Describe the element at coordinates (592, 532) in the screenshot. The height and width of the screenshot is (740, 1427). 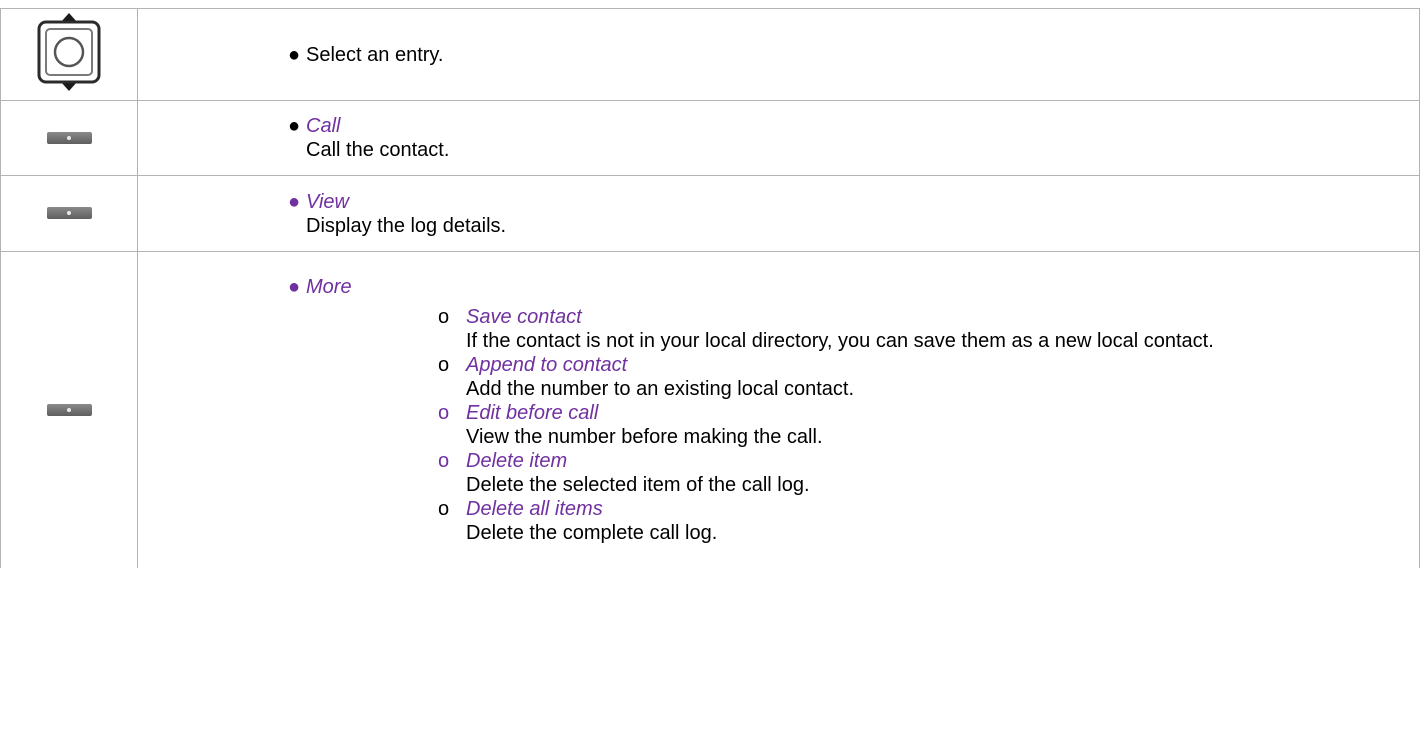
I see `option-description: Delete the complete call log.` at that location.